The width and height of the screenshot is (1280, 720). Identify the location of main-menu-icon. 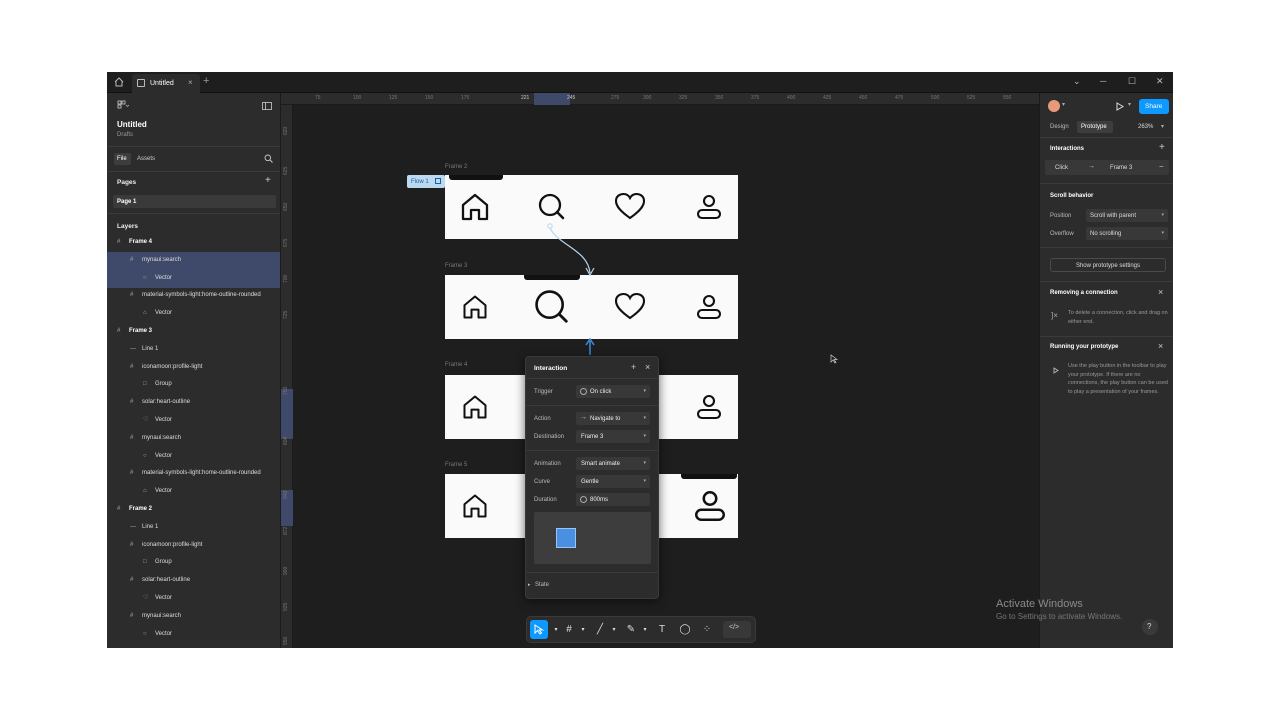
(123, 105).